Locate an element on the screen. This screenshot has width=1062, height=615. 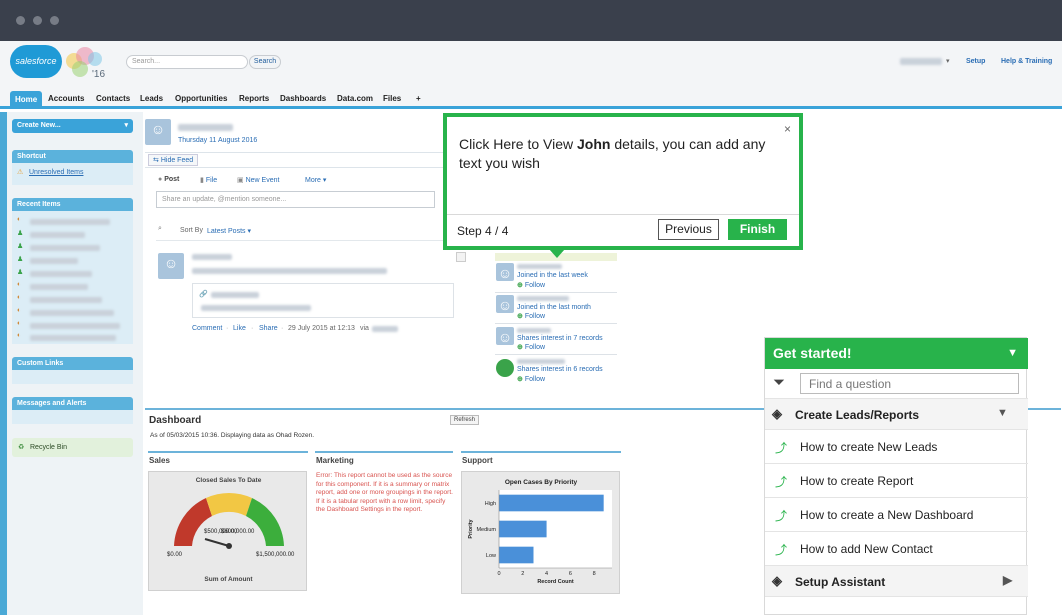
shortcut-header: Shortcut is located at coordinates (72, 156).